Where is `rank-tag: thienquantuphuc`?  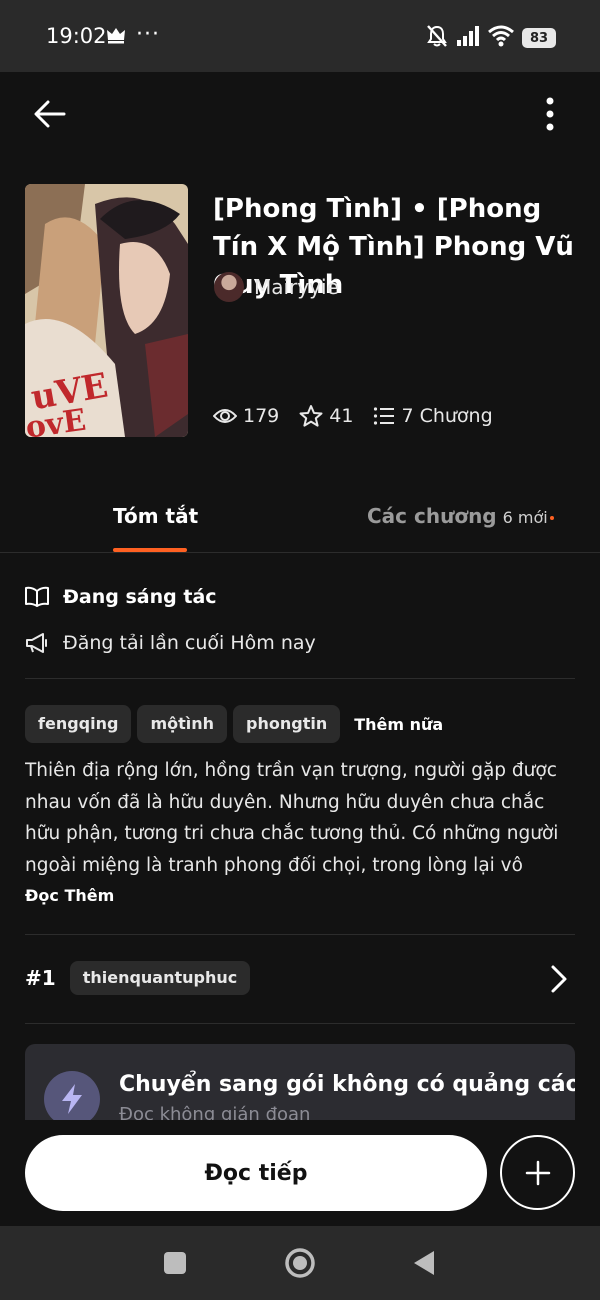
rank-tag: thienquantuphuc is located at coordinates (160, 978).